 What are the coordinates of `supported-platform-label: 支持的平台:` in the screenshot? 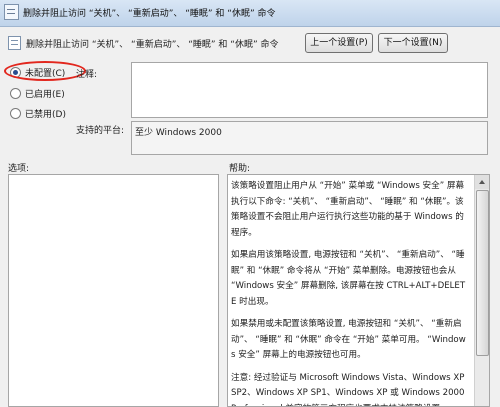 It's located at (100, 131).